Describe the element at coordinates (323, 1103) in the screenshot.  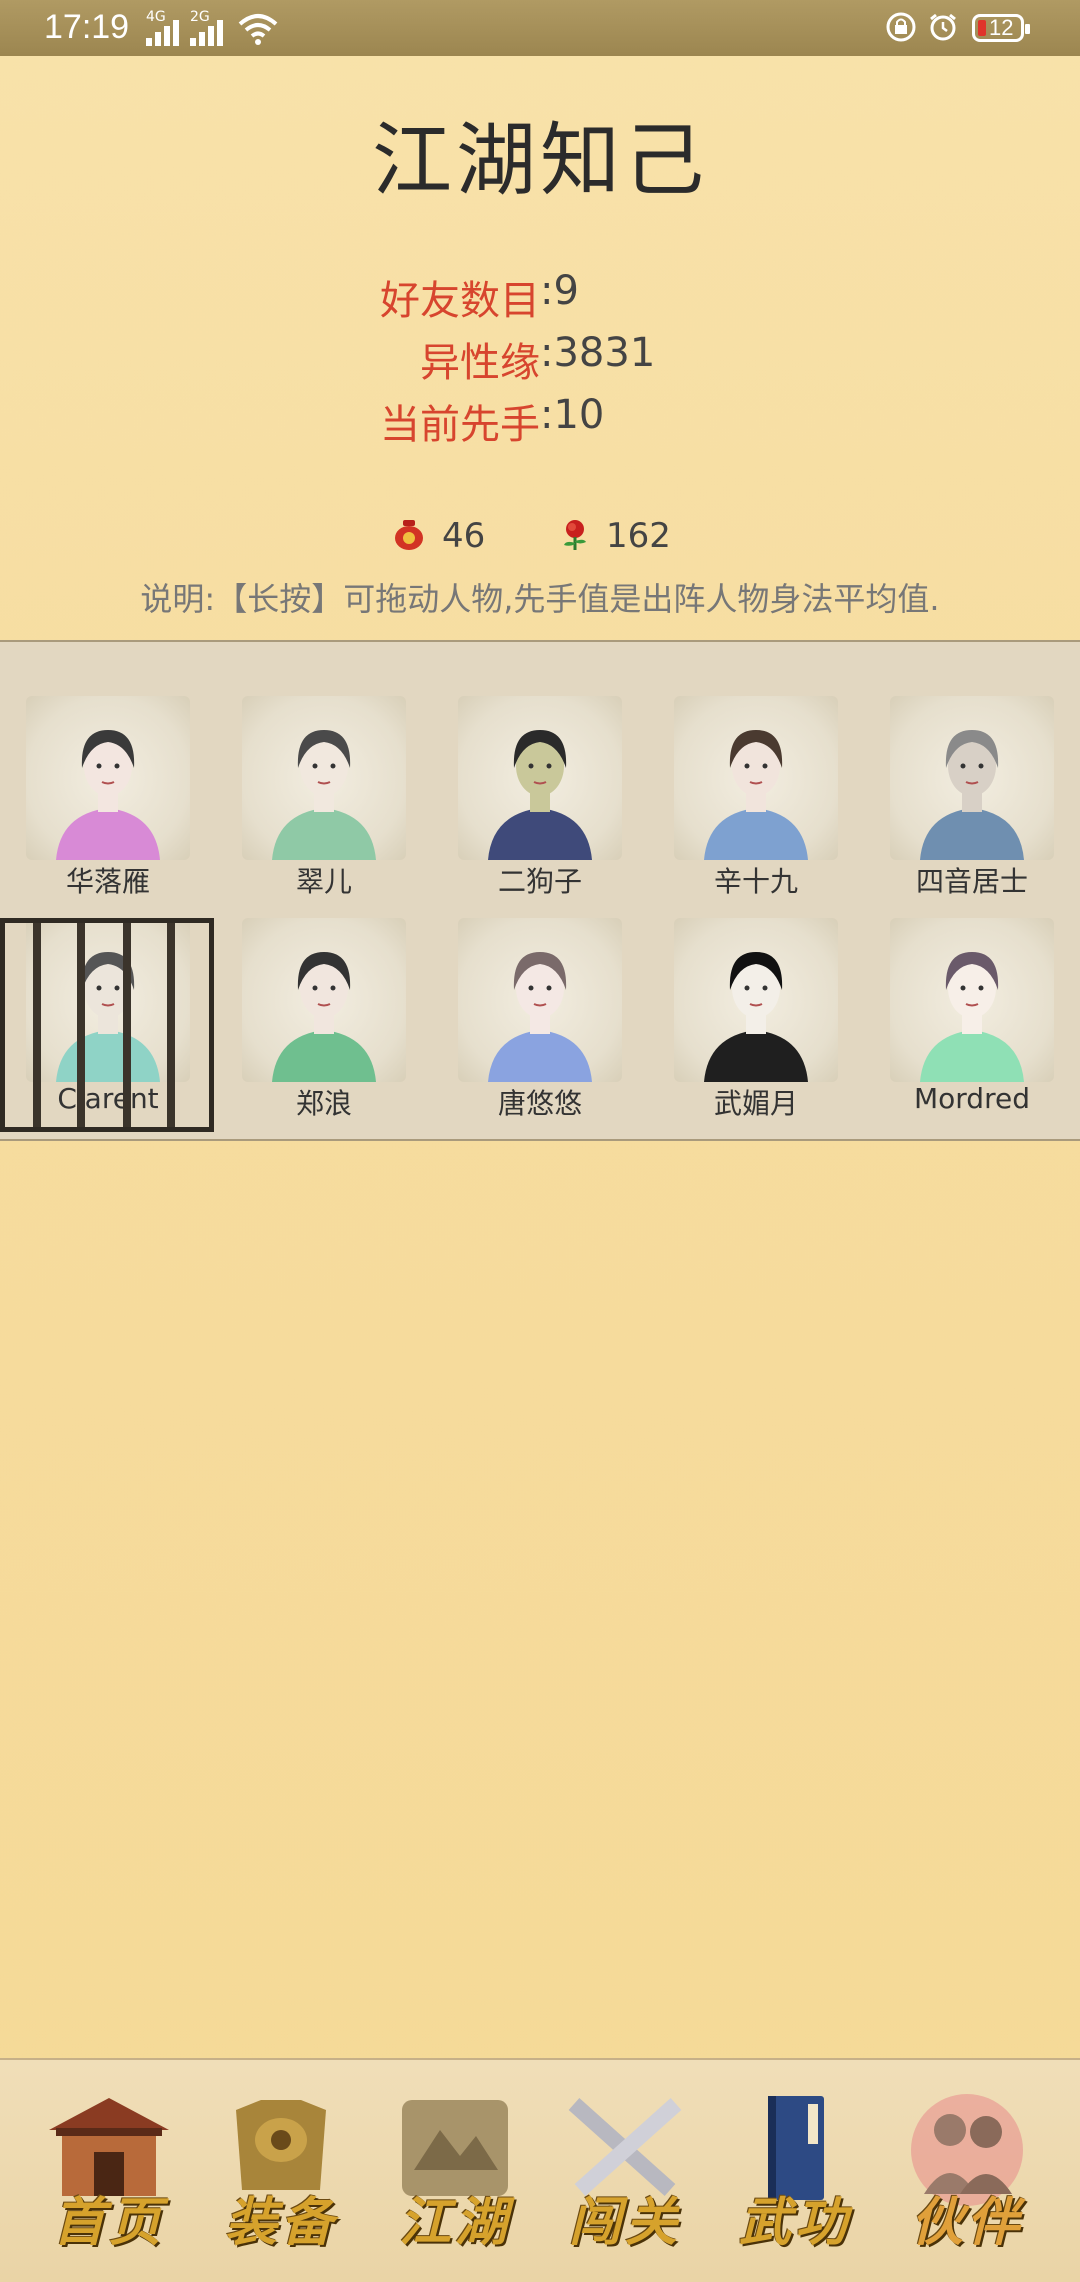
I see `companion-name: 郑浪` at that location.